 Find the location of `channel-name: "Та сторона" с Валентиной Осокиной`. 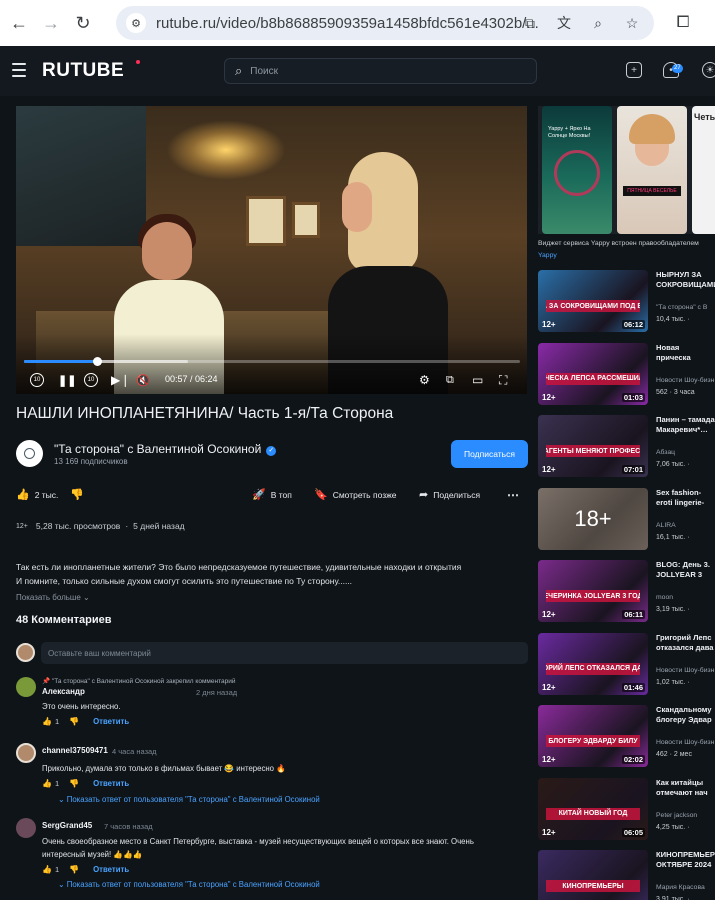

channel-name: "Та сторона" с Валентиной Осокиной is located at coordinates (157, 449).